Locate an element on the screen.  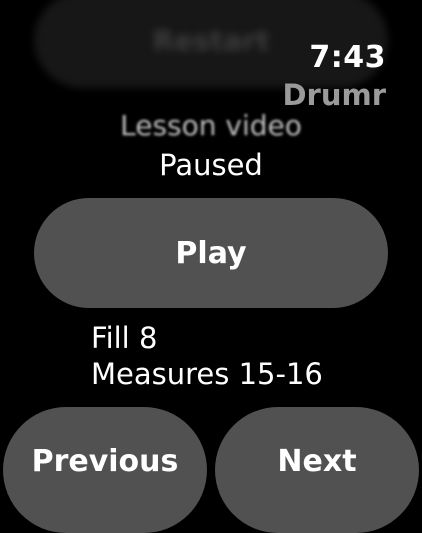
clock-time: 7:43 is located at coordinates (347, 57).